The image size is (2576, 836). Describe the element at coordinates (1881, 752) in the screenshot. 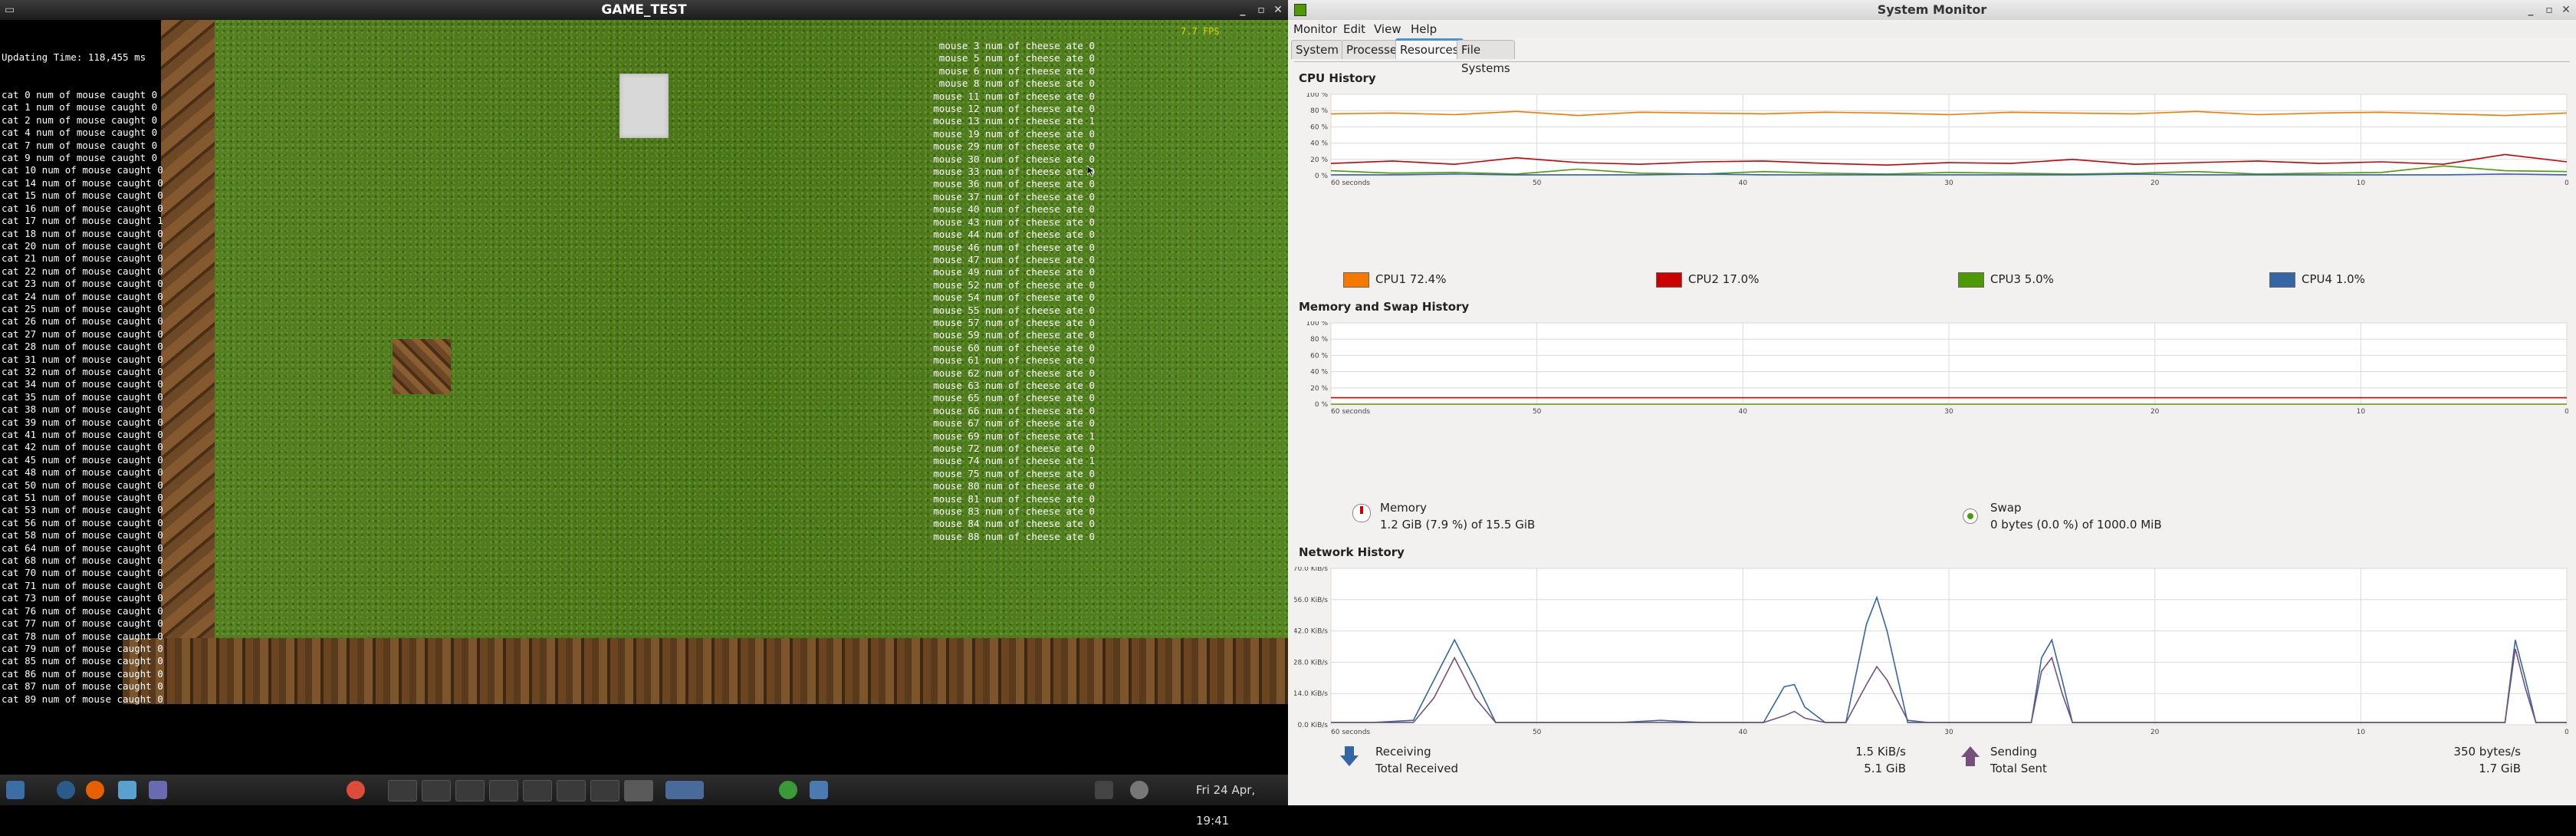

I see `receiving-value: 1.5 KiB/s` at that location.